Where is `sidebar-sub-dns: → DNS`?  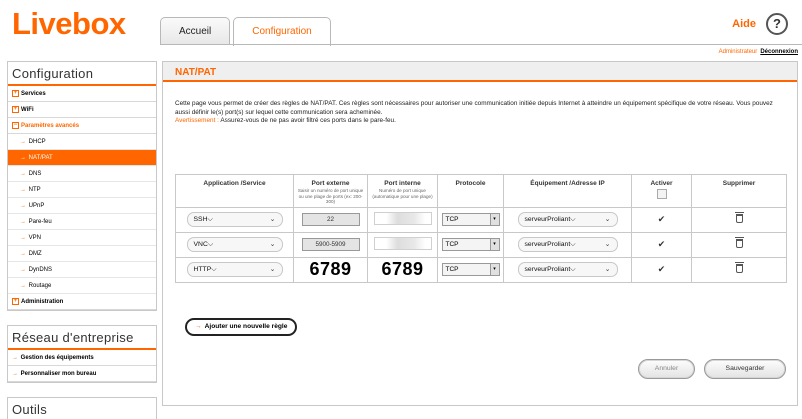
sidebar-sub-dns: → DNS is located at coordinates (82, 174).